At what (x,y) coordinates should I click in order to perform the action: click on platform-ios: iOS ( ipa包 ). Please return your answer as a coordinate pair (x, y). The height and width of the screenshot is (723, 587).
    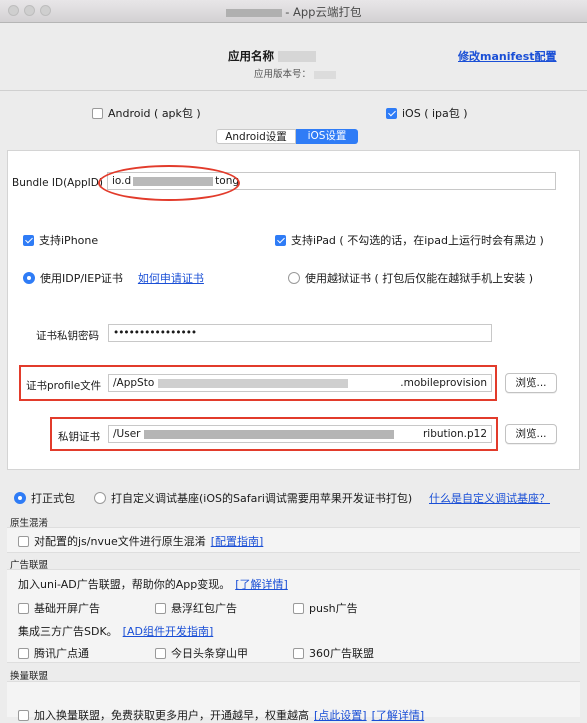
    Looking at the image, I should click on (427, 113).